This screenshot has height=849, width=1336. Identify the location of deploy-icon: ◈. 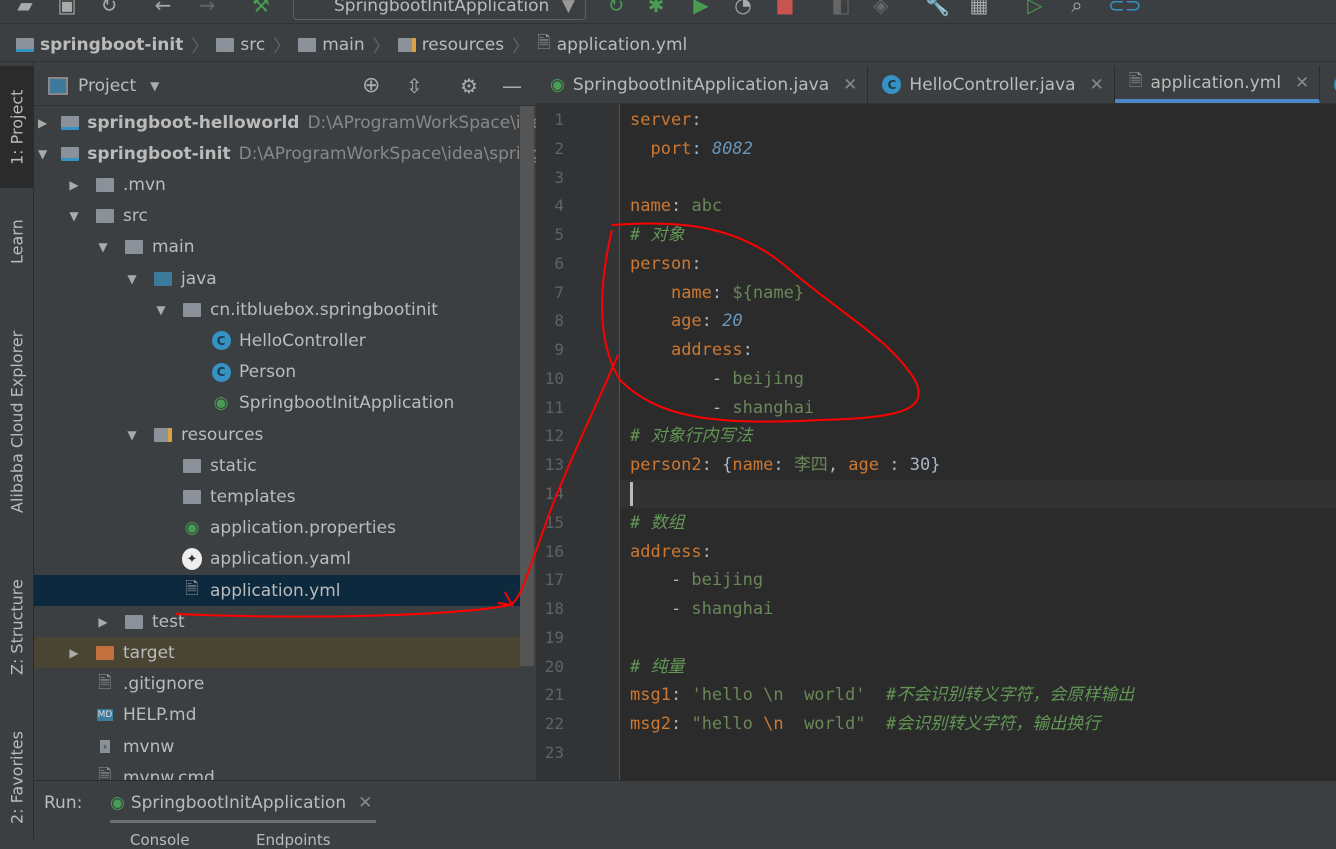
(881, 8).